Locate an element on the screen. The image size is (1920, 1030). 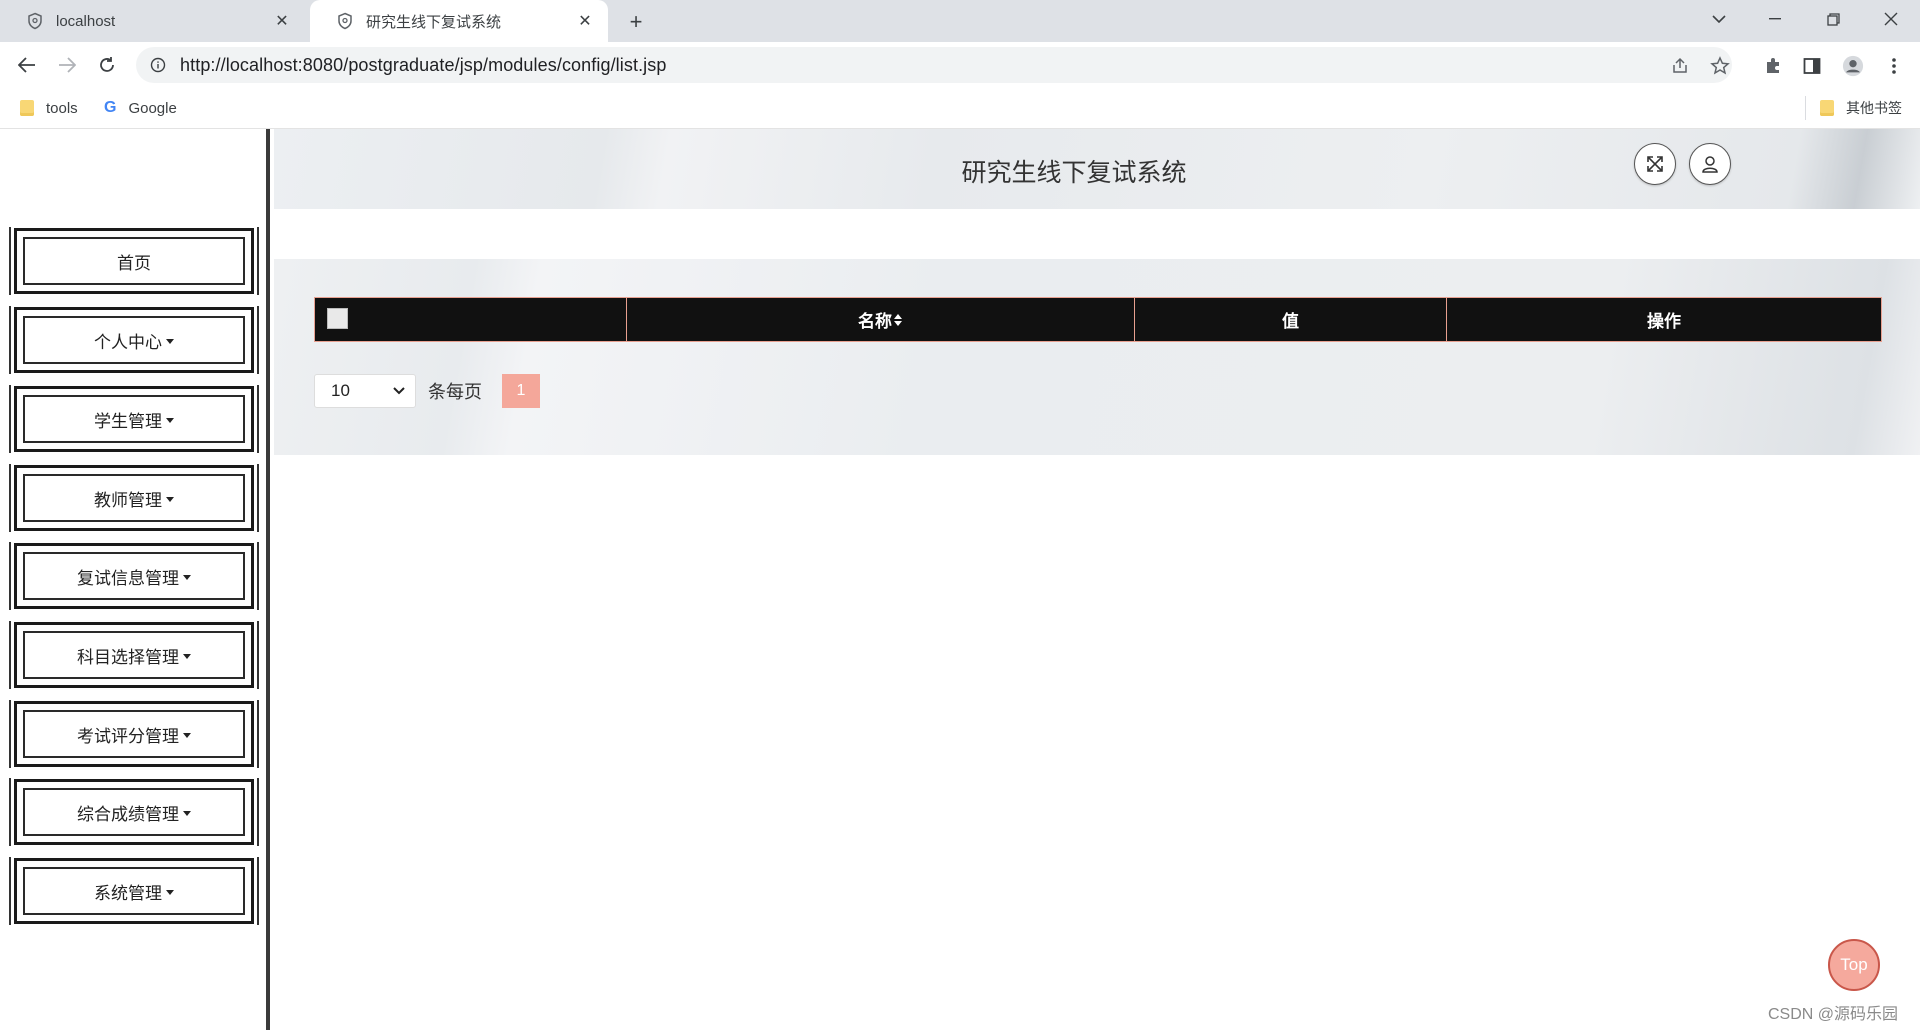
sidebar-item-home: 首页 is located at coordinates (134, 261).